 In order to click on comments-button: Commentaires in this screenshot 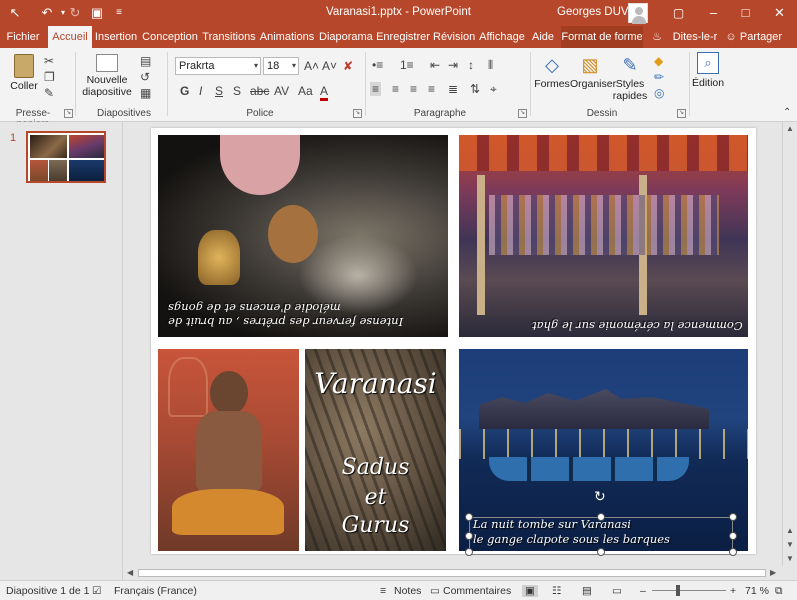, I will do `click(477, 591)`.